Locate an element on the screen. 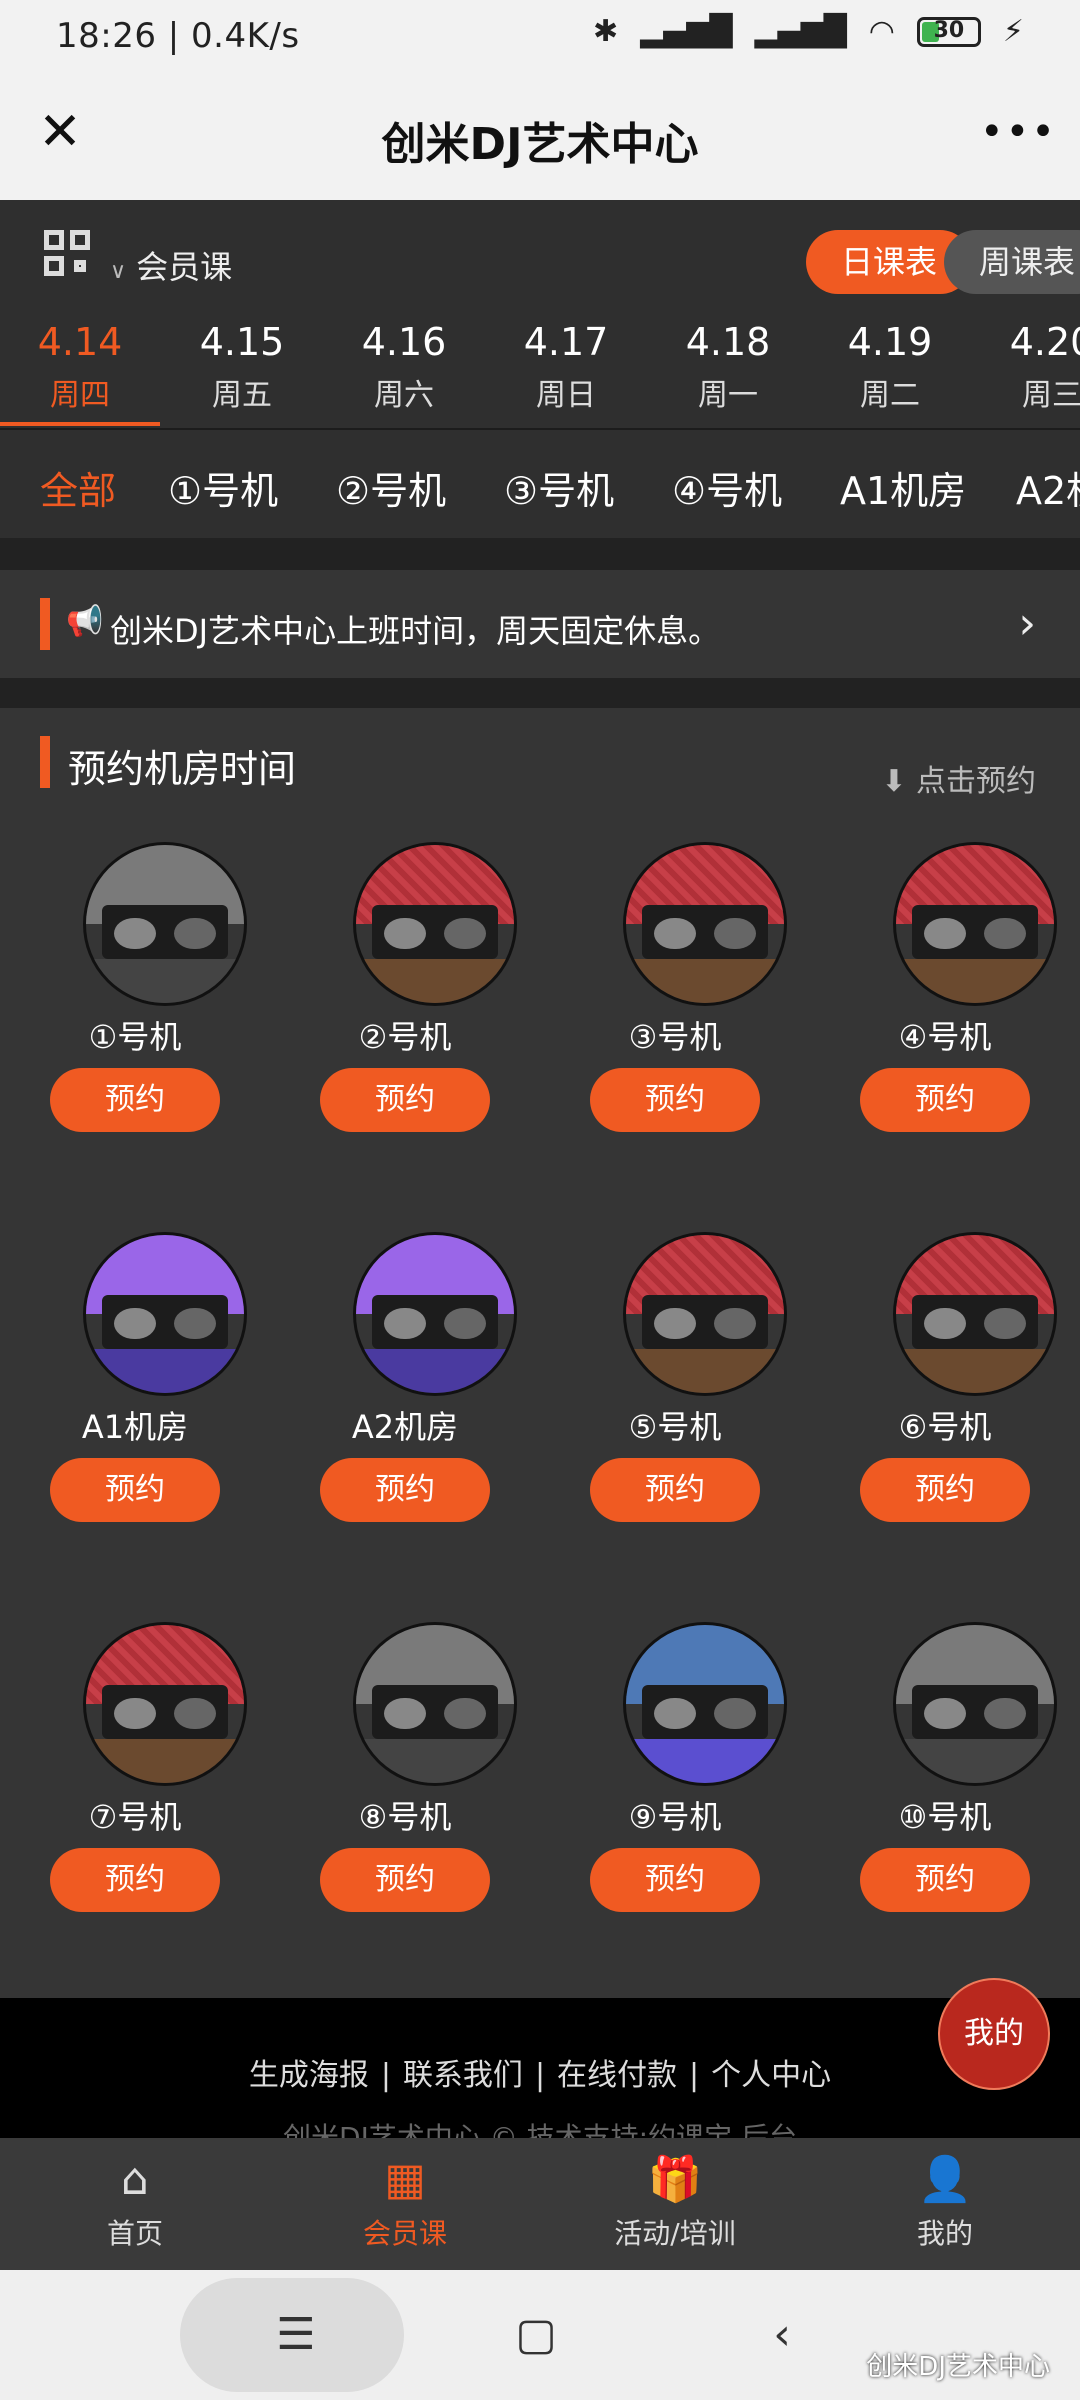 The width and height of the screenshot is (1080, 2400). date-item: 4.18 周一 is located at coordinates (728, 367).